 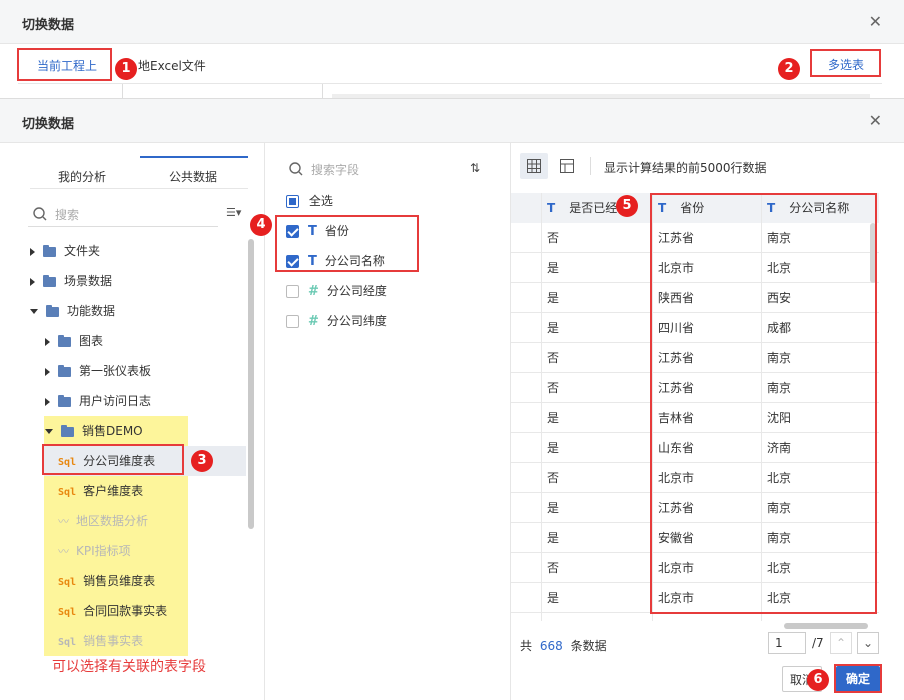 I want to click on tree-item: 销售DEMO, so click(x=94, y=431).